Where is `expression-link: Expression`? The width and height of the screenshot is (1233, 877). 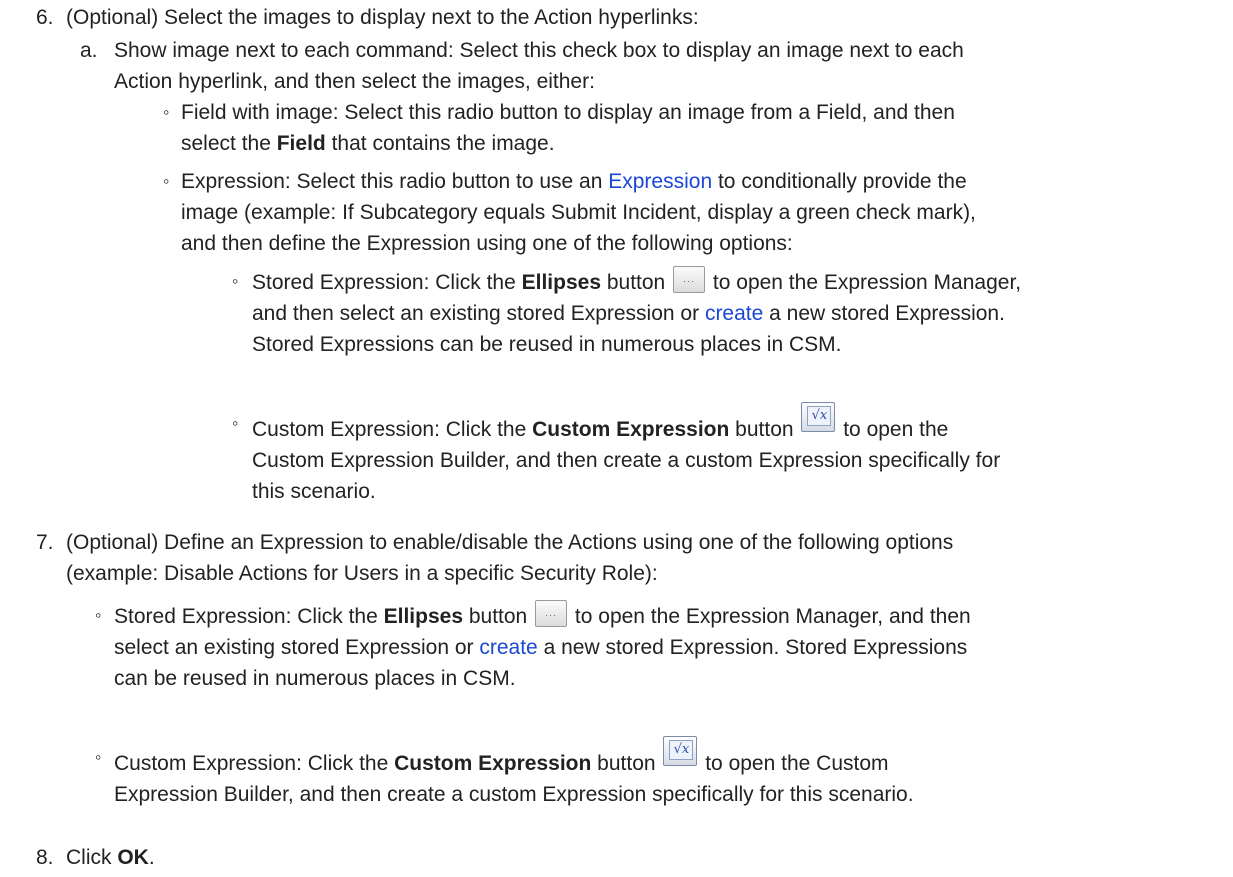 expression-link: Expression is located at coordinates (660, 181).